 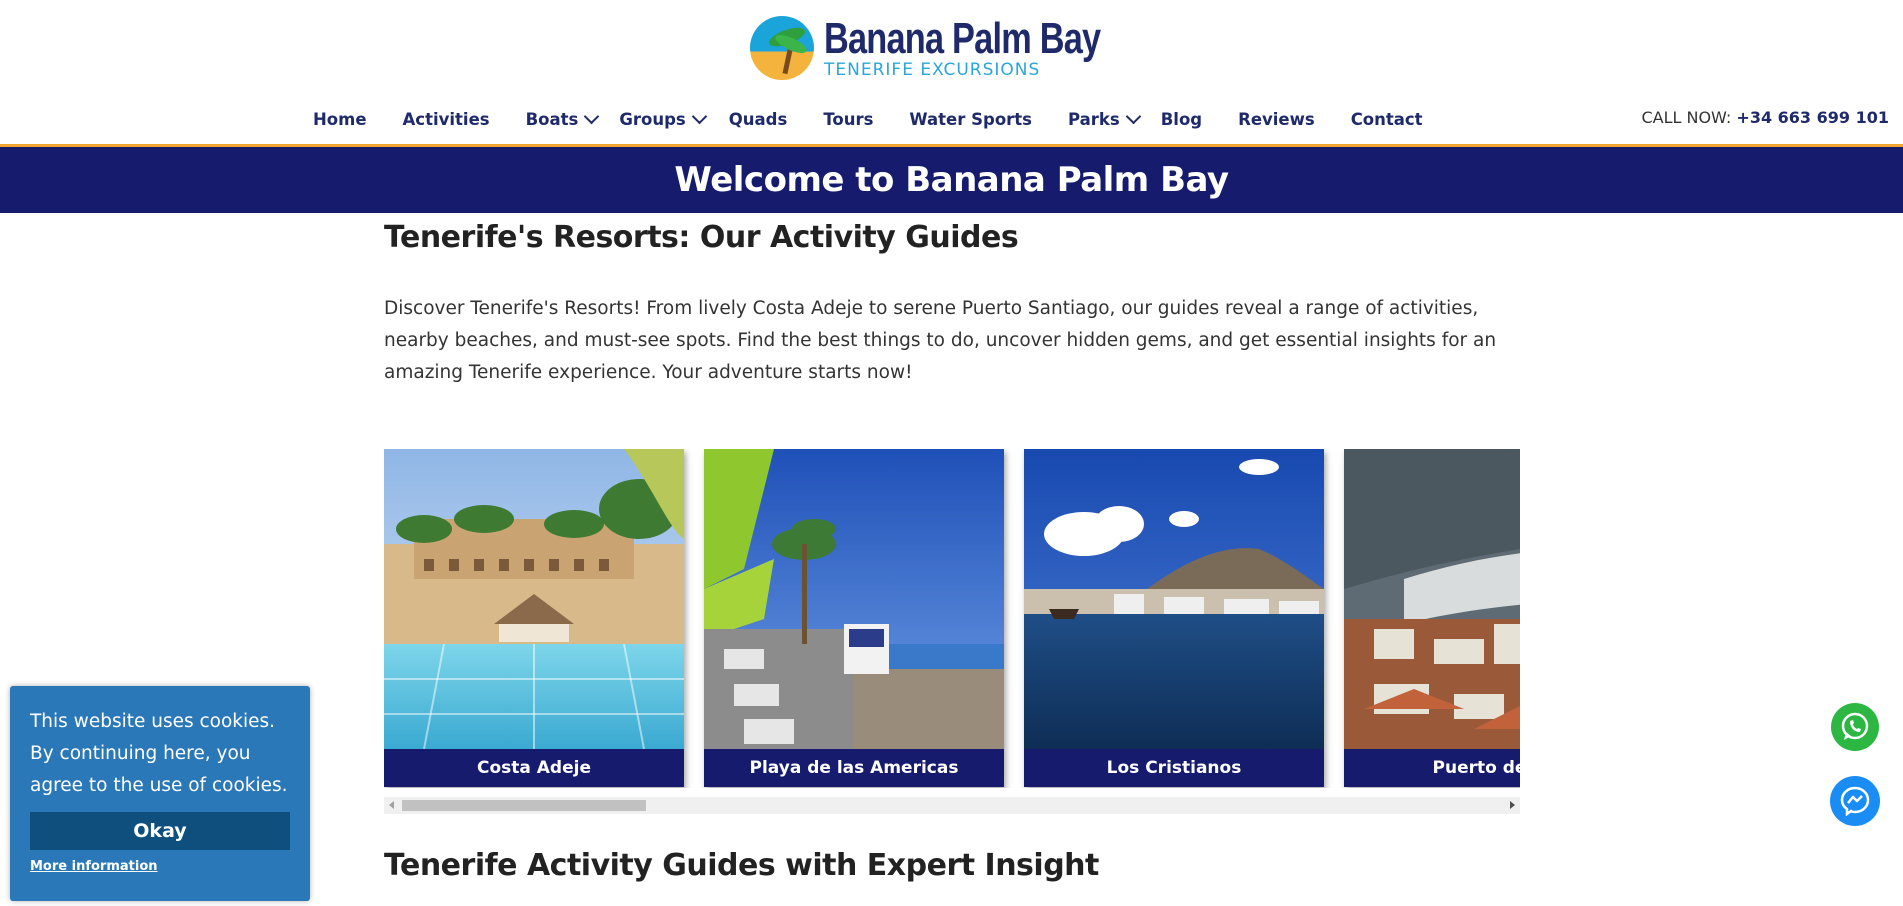 I want to click on scrollbar-thumb, so click(x=524, y=805).